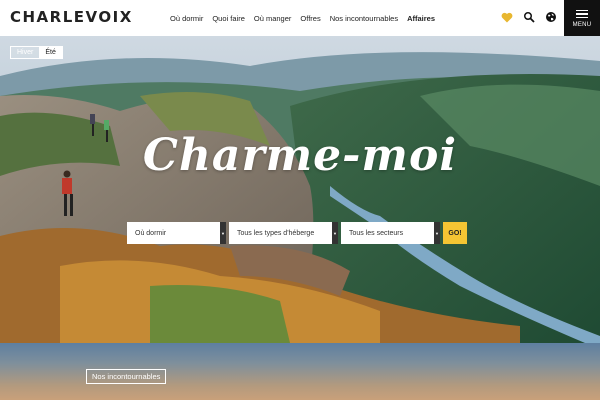 The height and width of the screenshot is (400, 600). I want to click on season-winter-tab: Hiver, so click(25, 52).